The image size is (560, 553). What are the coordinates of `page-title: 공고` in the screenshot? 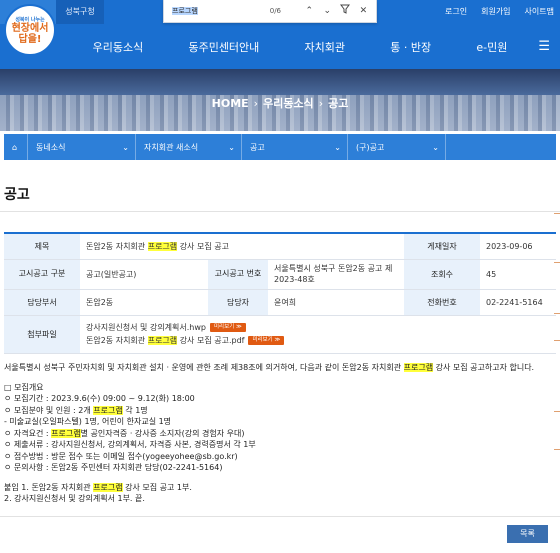 It's located at (17, 195).